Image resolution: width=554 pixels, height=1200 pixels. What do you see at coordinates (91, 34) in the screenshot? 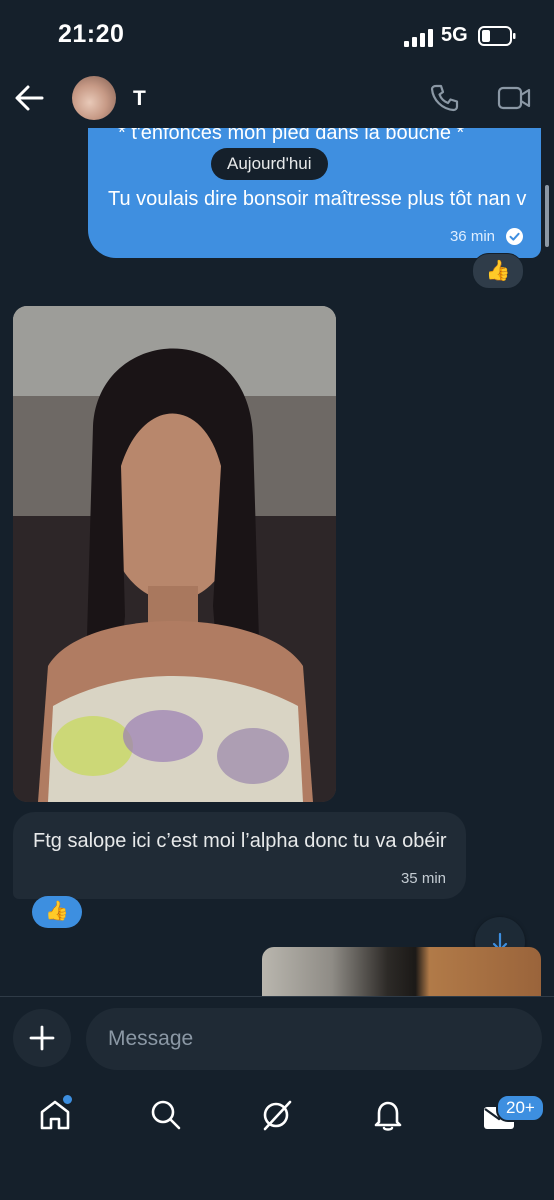
I see `status-time: 21:20` at bounding box center [91, 34].